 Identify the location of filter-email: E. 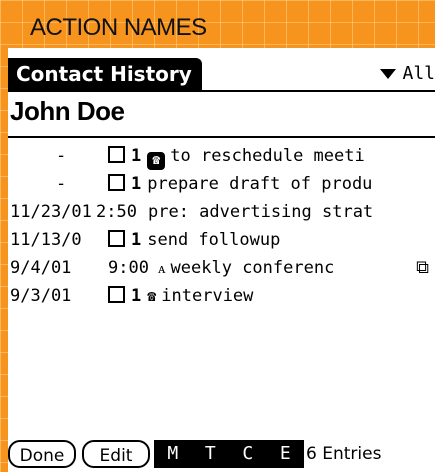
(286, 454).